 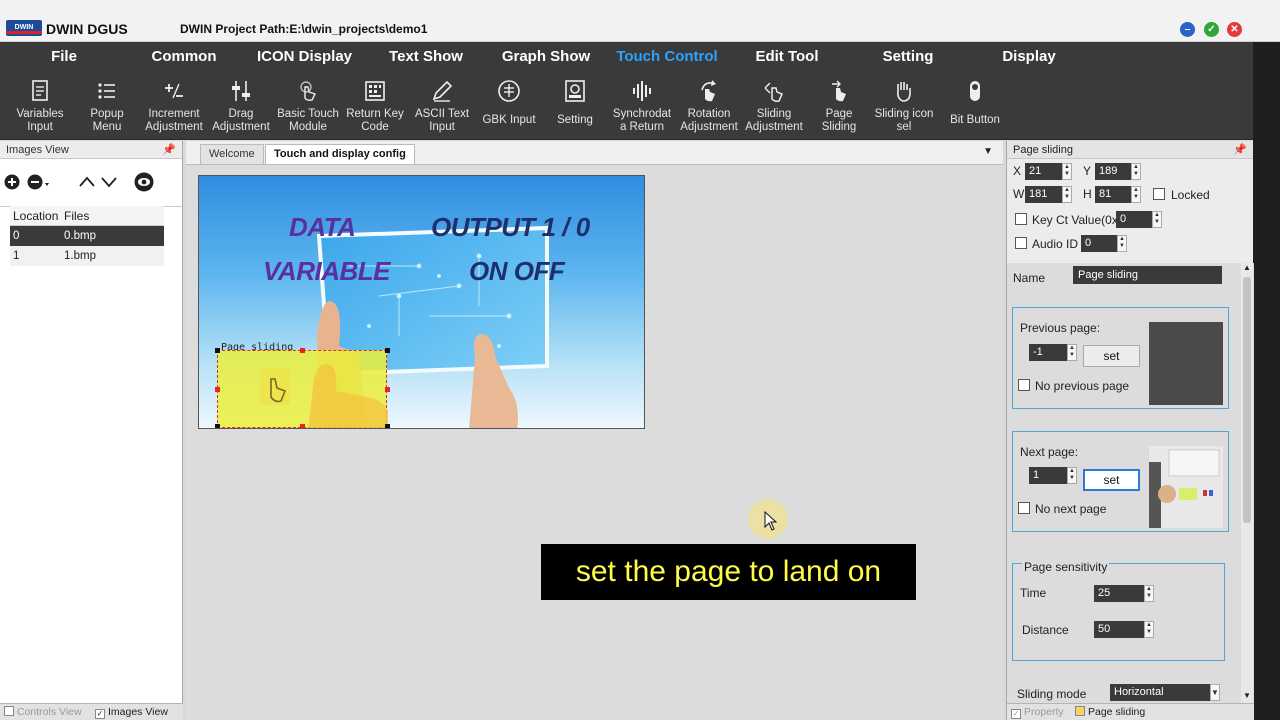 What do you see at coordinates (1122, 243) in the screenshot?
I see `audio-spin-icon: ▲ ▼` at bounding box center [1122, 243].